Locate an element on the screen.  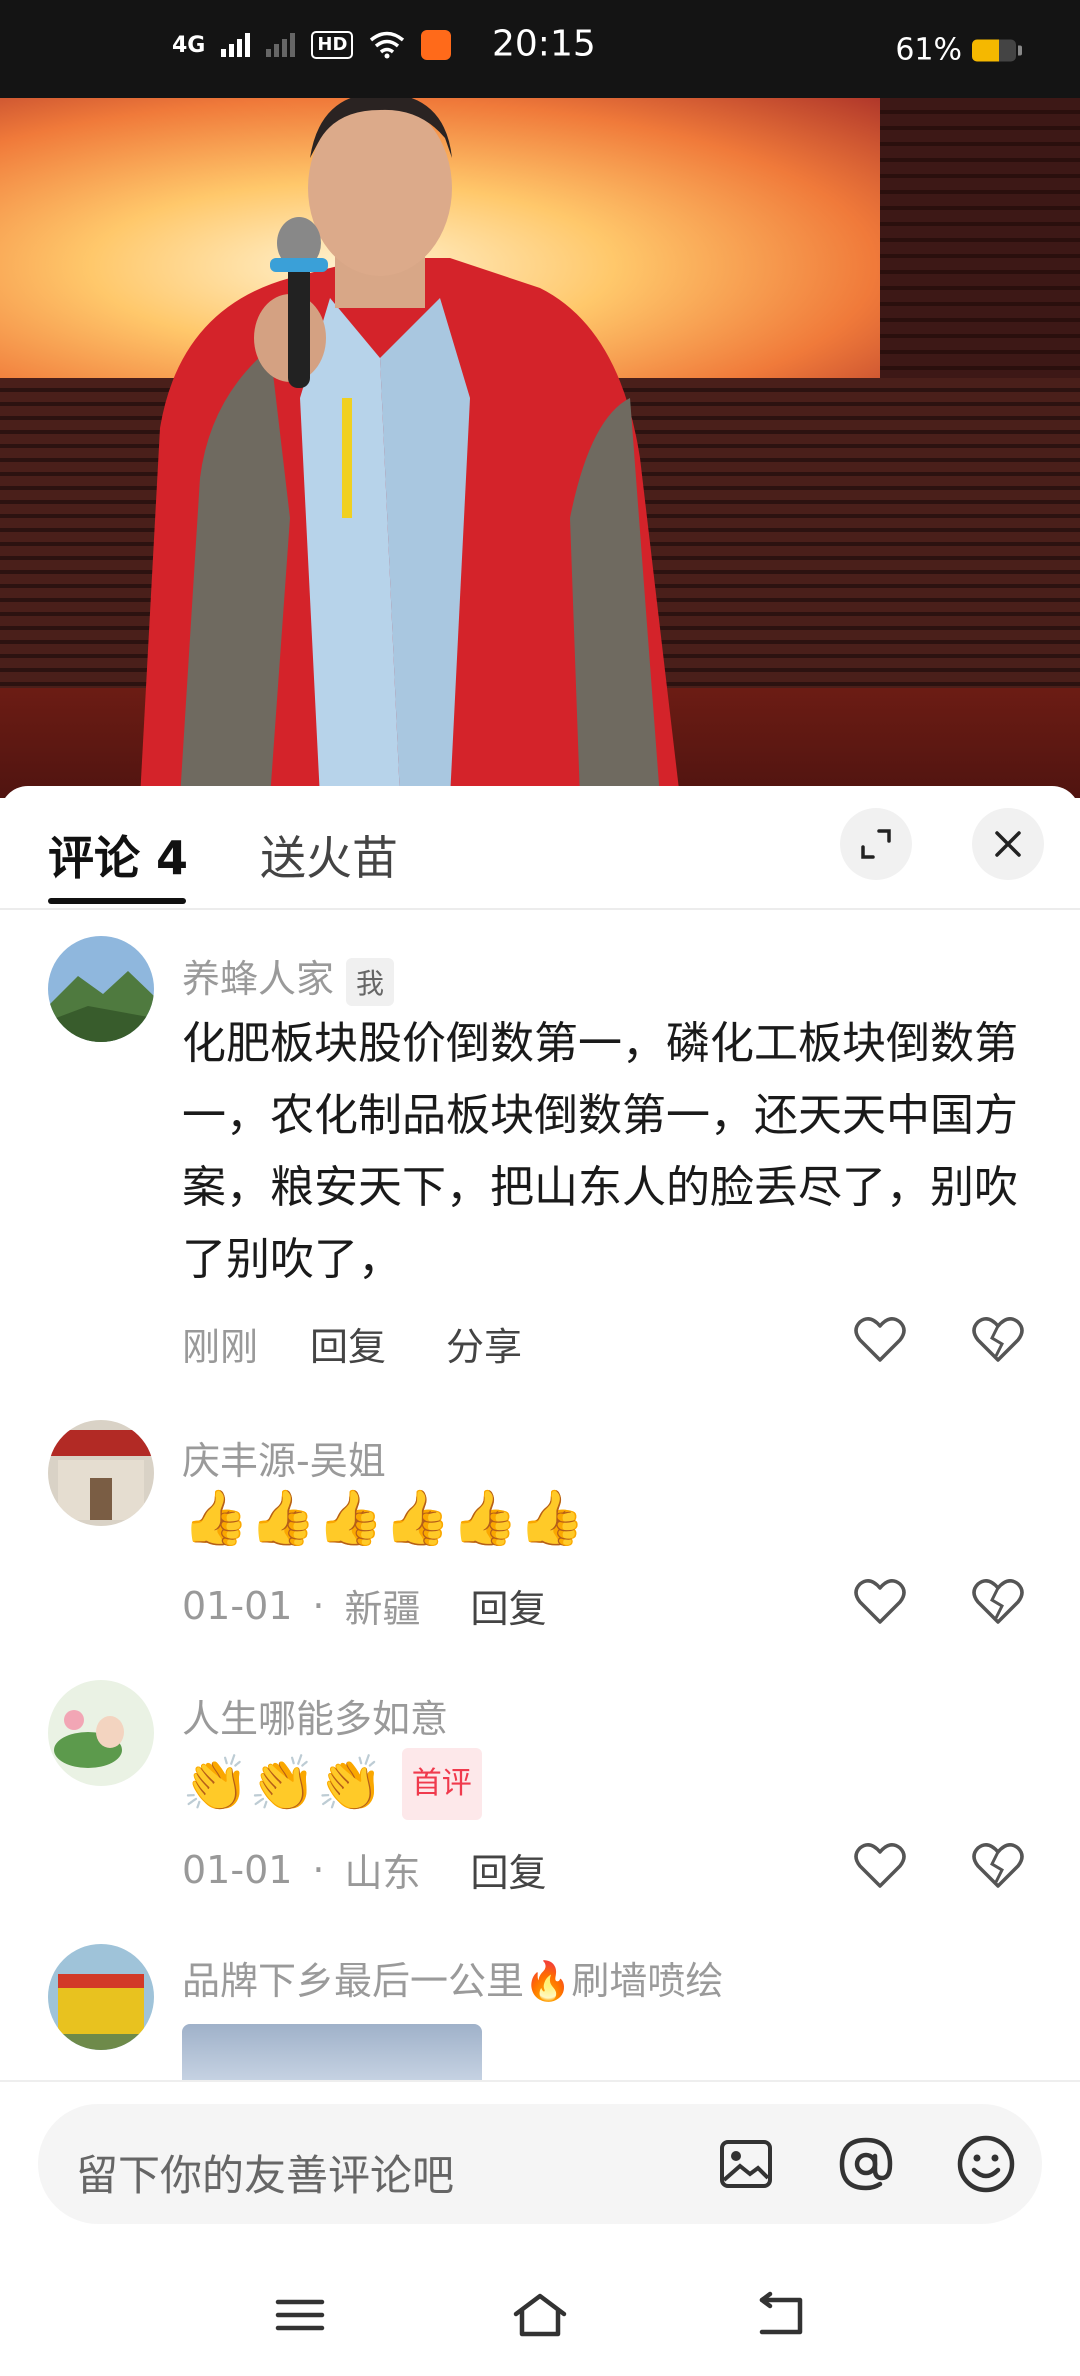
comment-time: 刚刚 is located at coordinates (220, 1347).